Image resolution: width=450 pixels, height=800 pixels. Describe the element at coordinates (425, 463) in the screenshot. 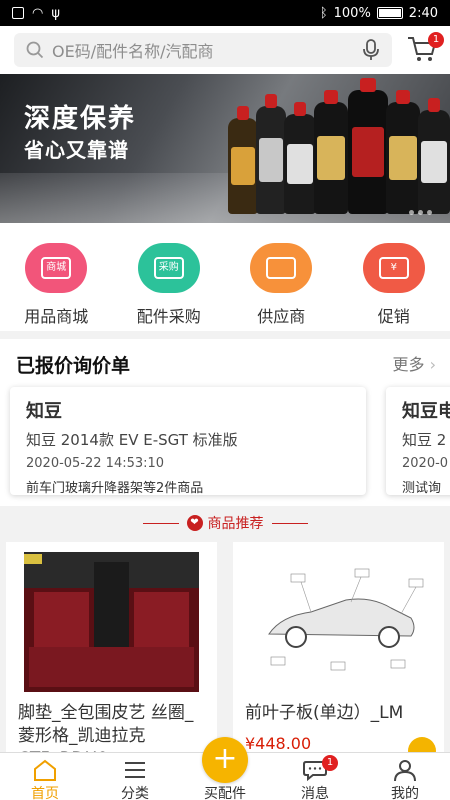

I see `card-date: 2020-0` at that location.